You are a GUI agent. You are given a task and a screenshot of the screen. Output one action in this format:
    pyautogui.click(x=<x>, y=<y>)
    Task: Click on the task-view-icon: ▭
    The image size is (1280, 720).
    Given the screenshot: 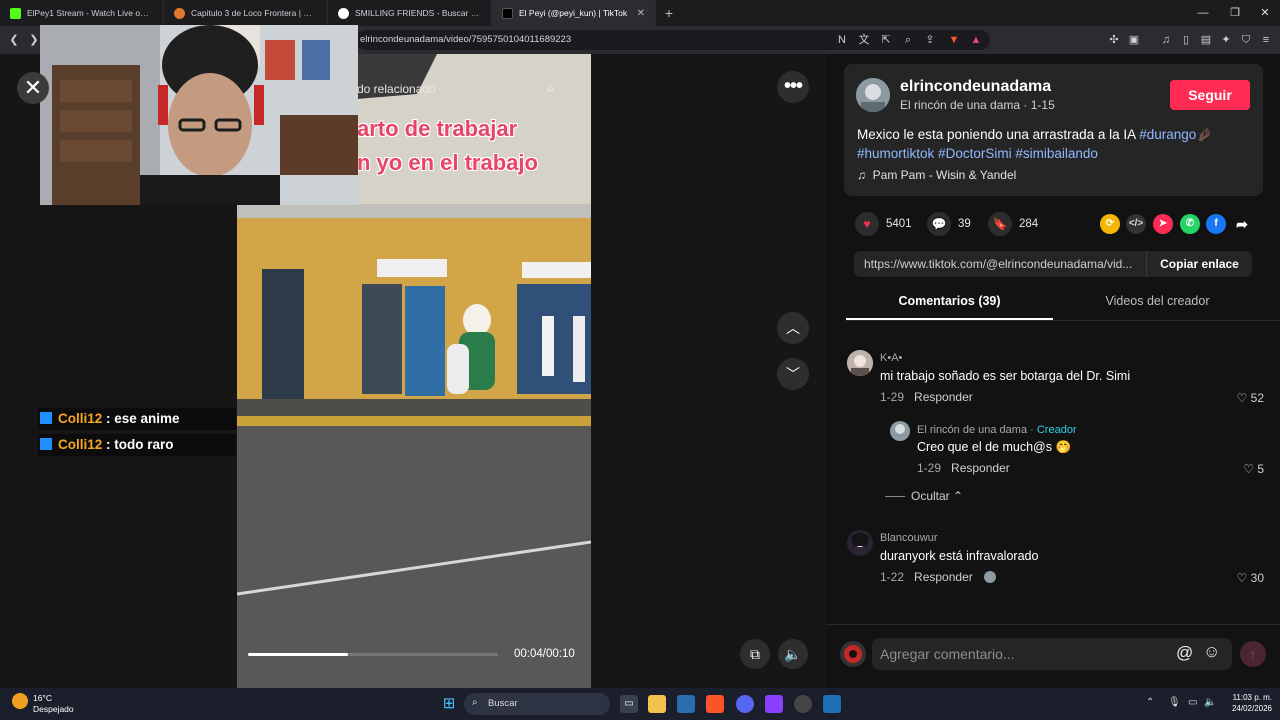 What is the action you would take?
    pyautogui.click(x=629, y=704)
    